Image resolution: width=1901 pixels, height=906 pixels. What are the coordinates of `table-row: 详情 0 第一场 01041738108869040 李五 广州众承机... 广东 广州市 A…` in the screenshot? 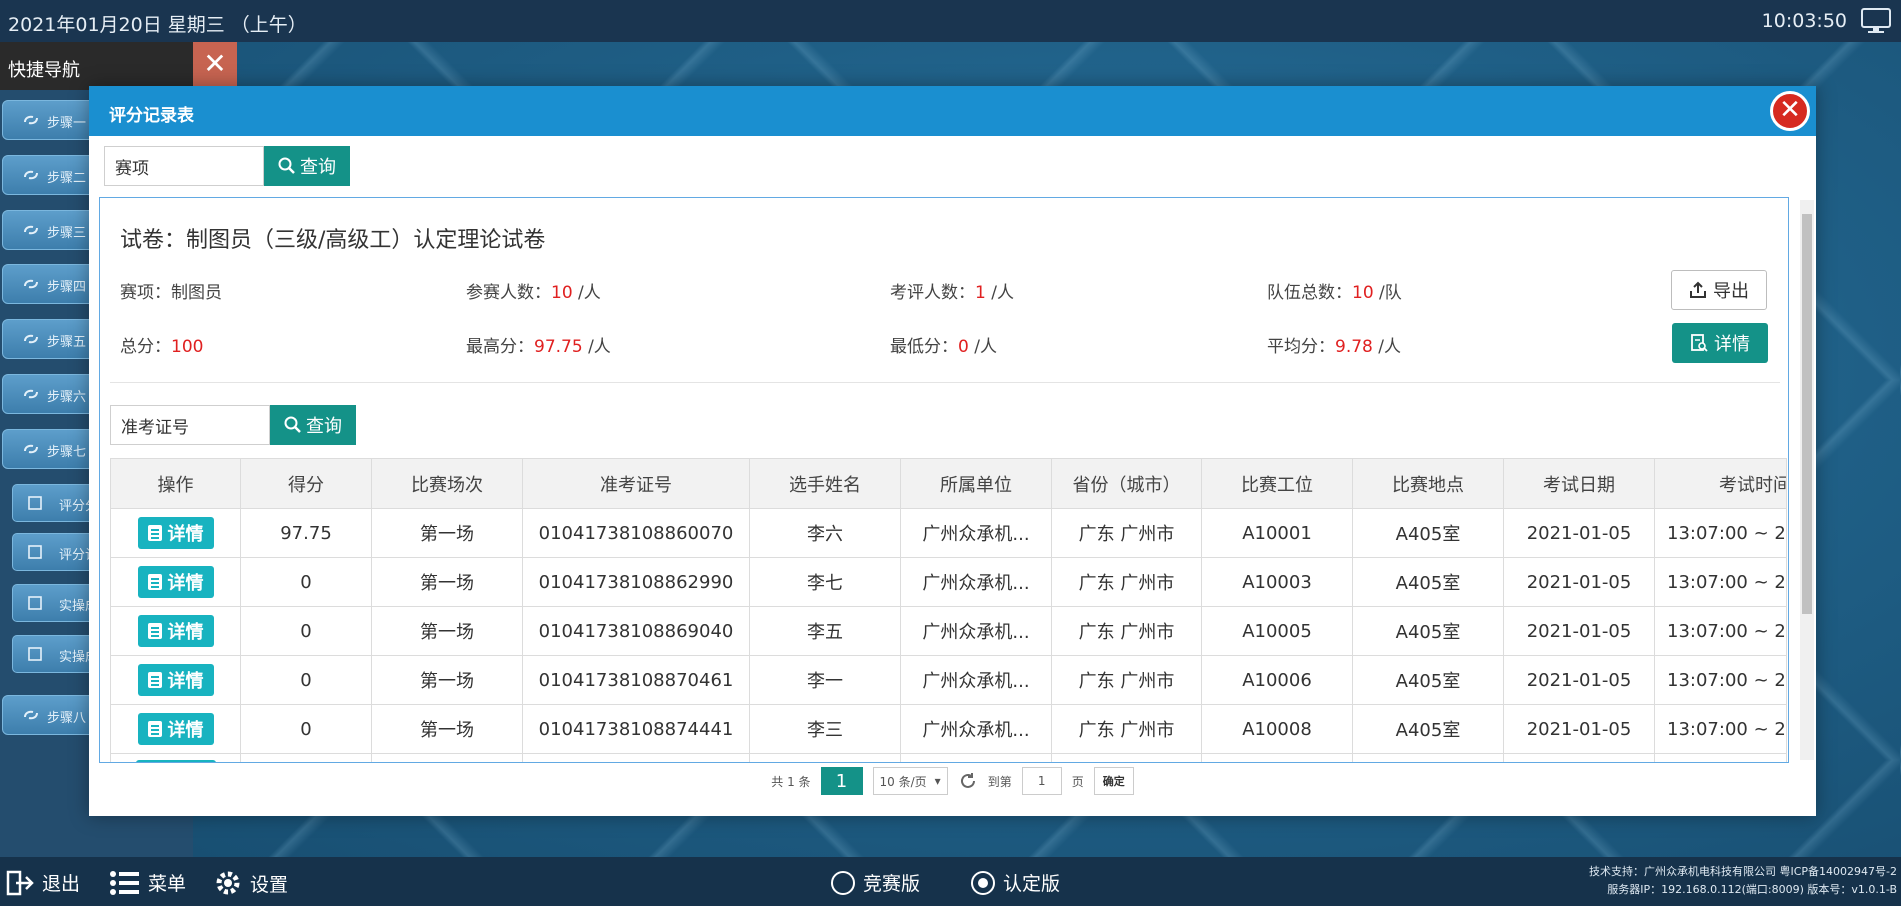 It's located at (948, 631).